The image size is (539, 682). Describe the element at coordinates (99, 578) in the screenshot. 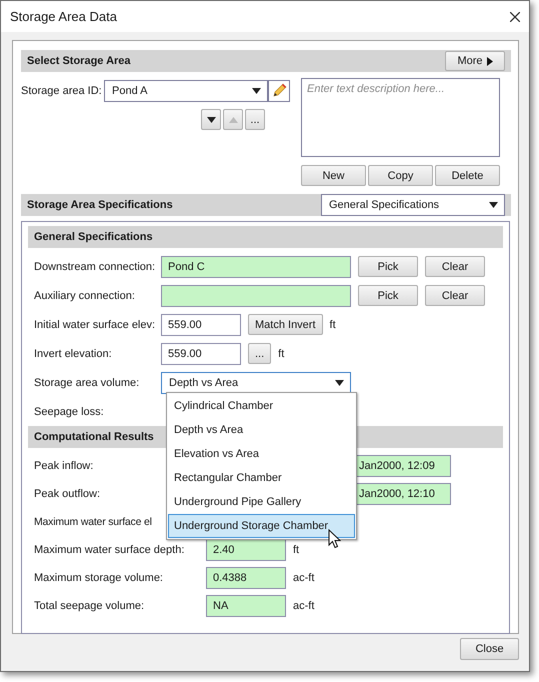

I see `result-label: Maximum storage volume:` at that location.